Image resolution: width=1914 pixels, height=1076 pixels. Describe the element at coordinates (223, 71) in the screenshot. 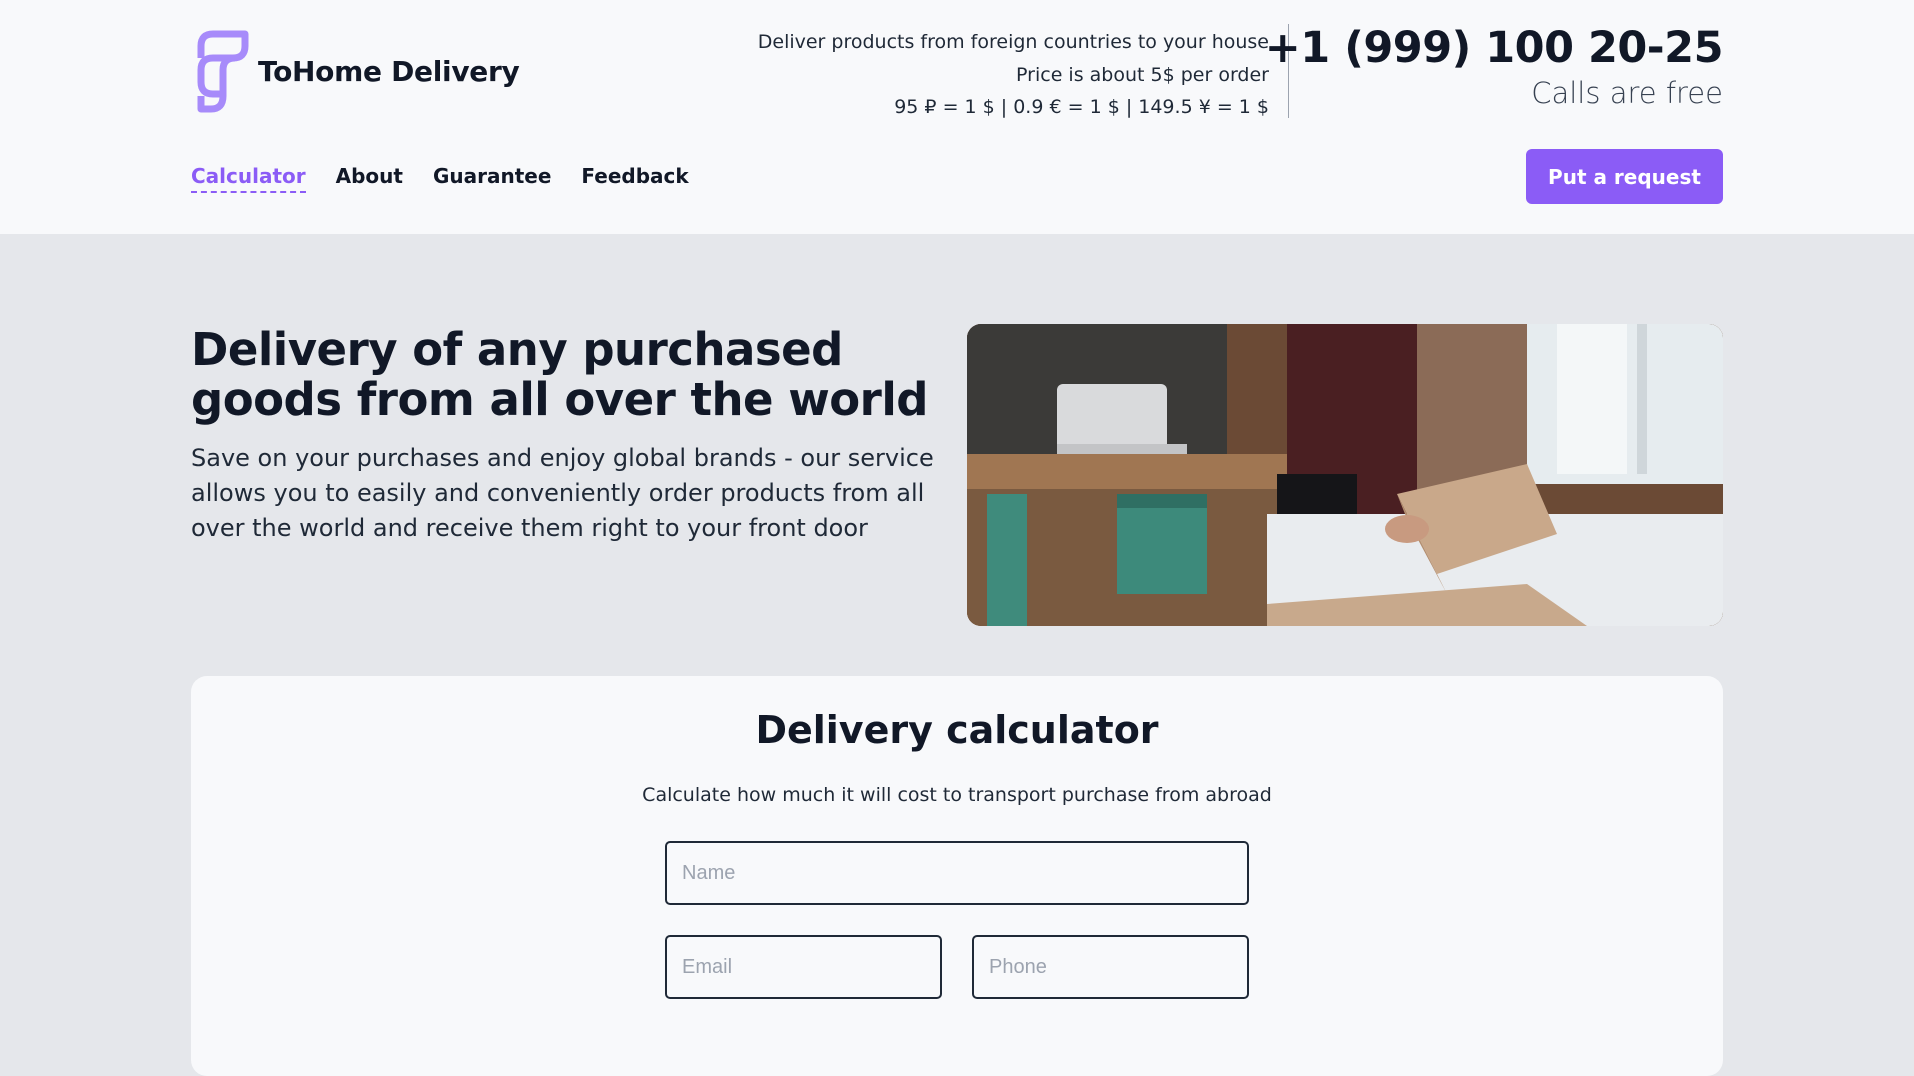

I see `stacked-f-logo-icon` at that location.